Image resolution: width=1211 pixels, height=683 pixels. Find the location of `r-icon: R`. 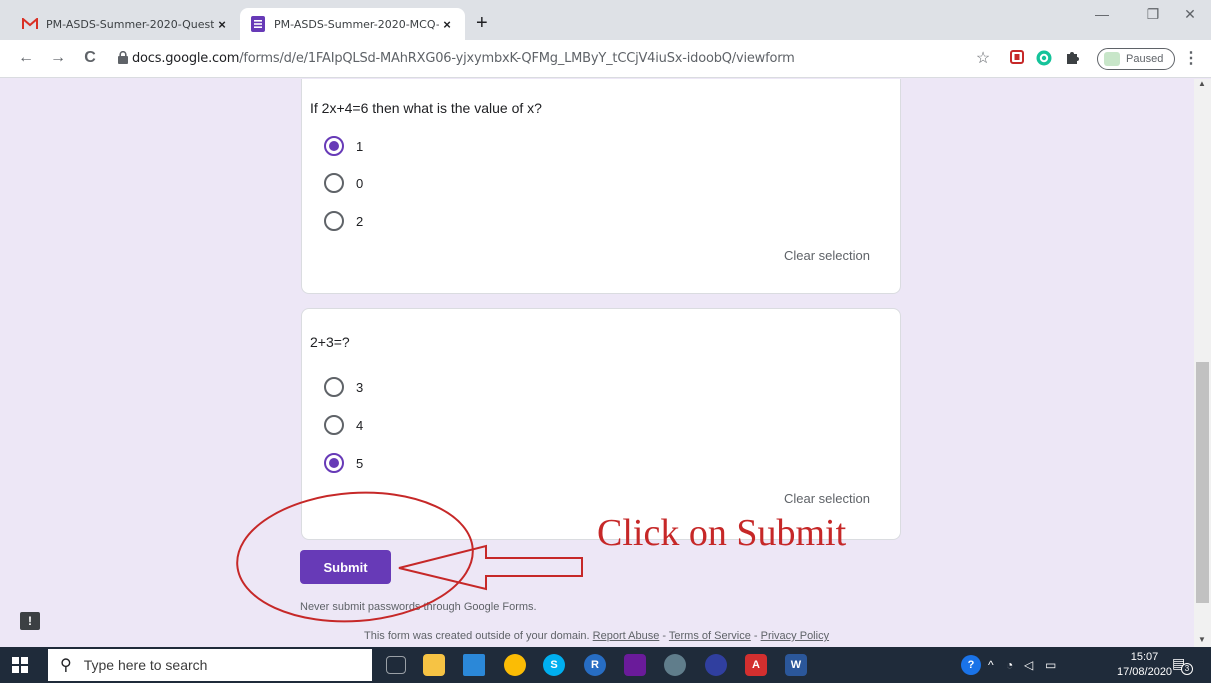

r-icon: R is located at coordinates (595, 665).